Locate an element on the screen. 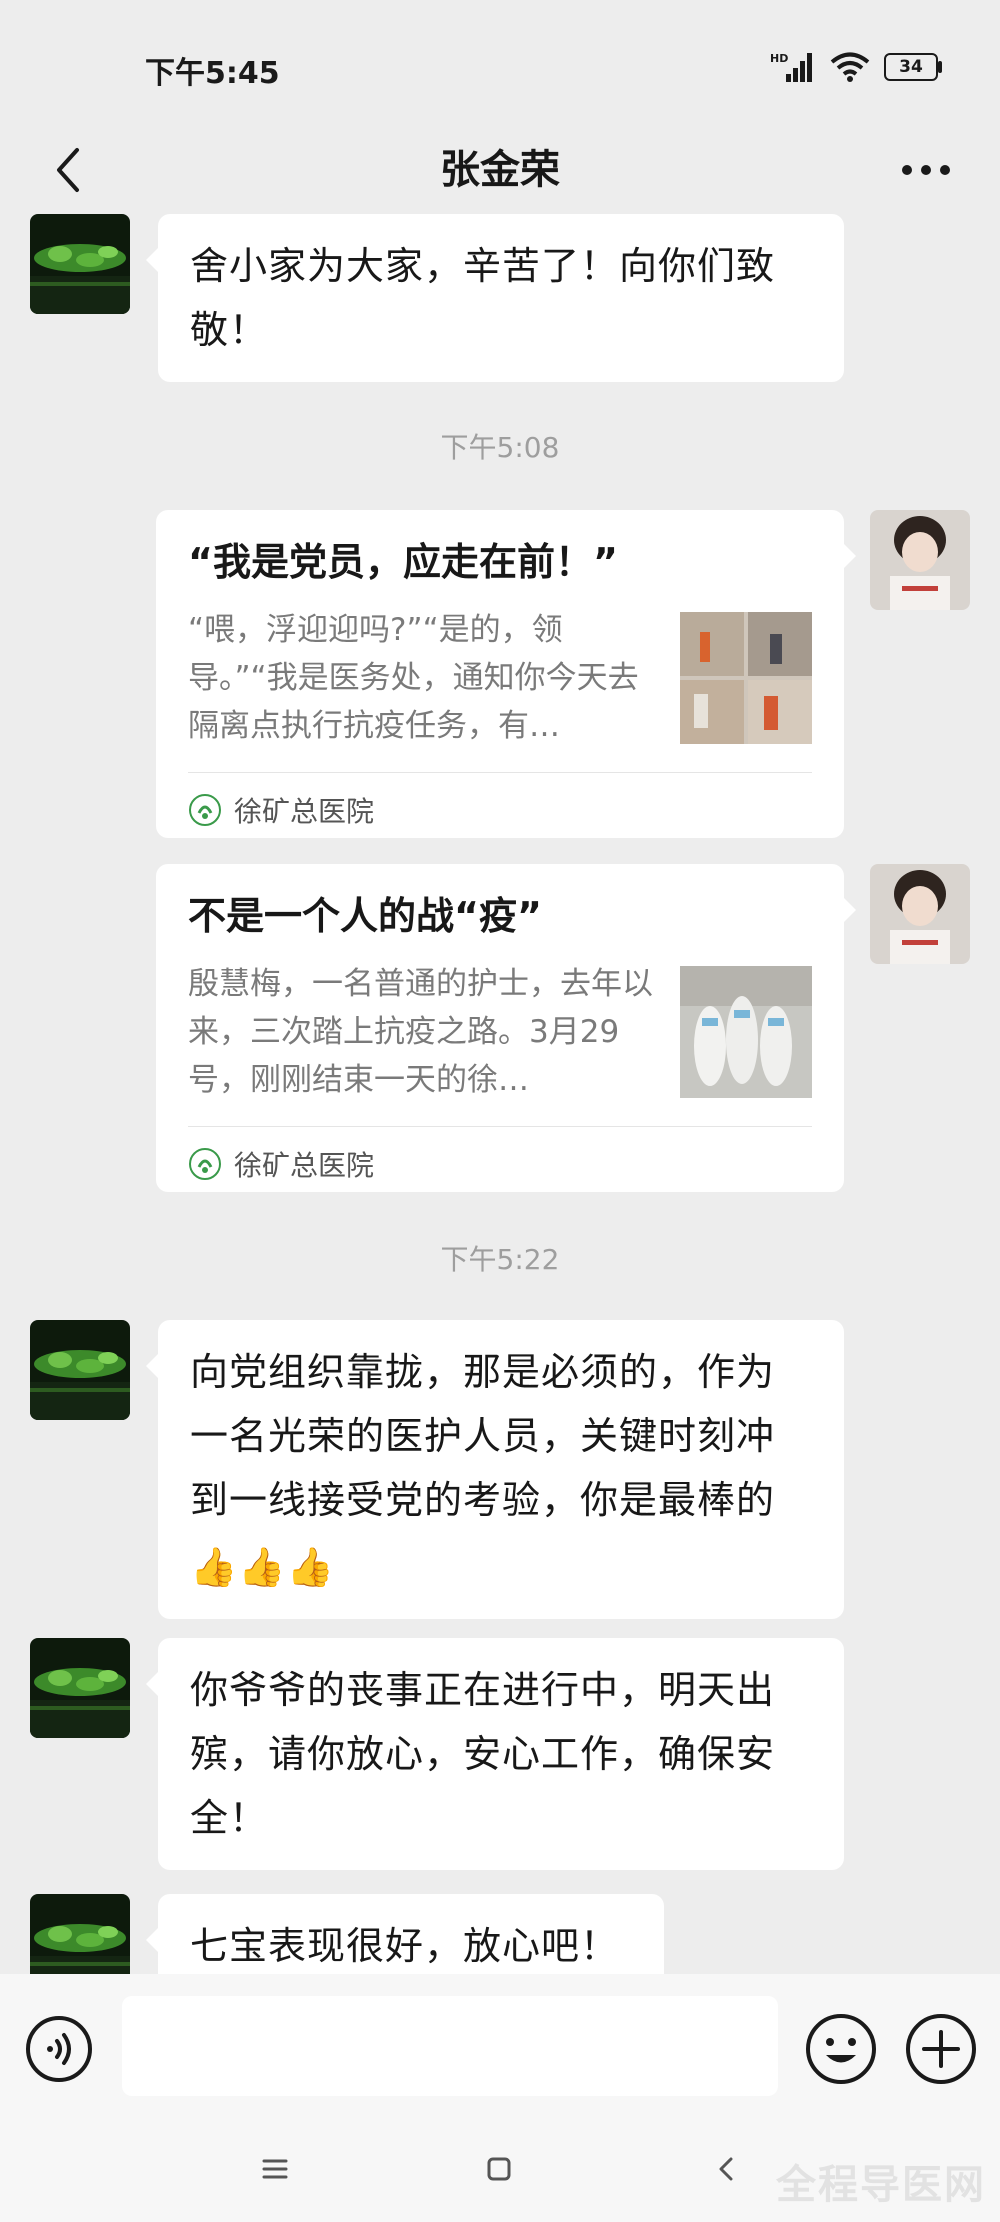 This screenshot has width=1000, height=2222. back-button is located at coordinates (68, 170).